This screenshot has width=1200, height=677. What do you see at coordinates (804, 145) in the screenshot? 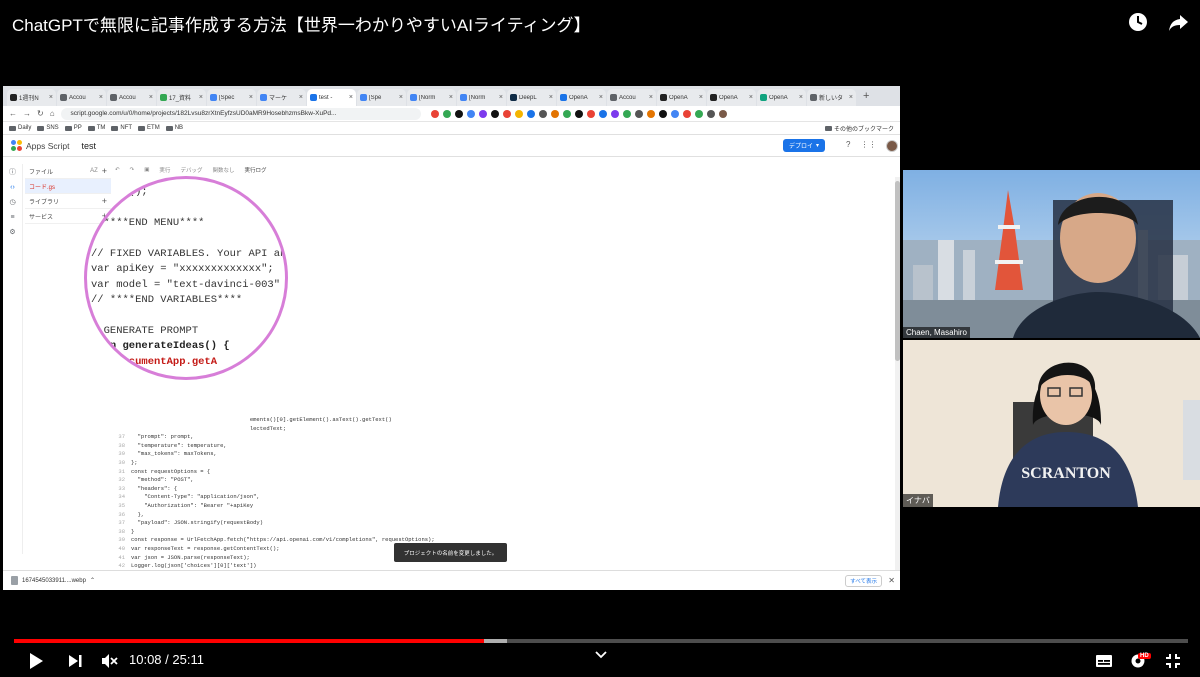
I see `deploy-button: デプロイ ▾` at bounding box center [804, 145].